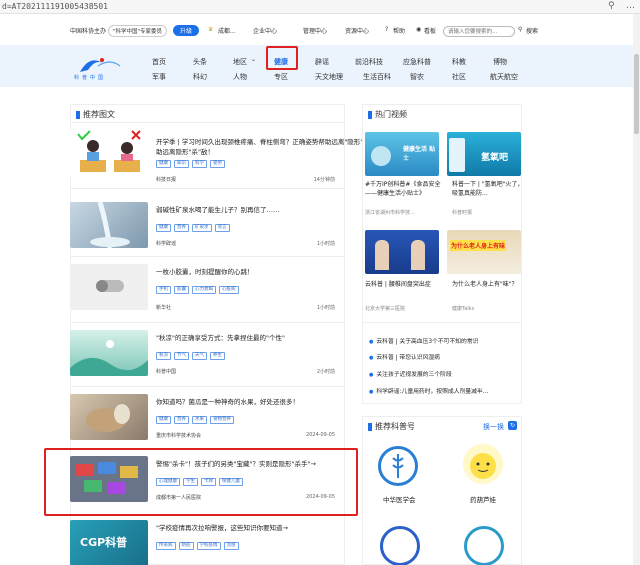 This screenshot has width=640, height=565. What do you see at coordinates (636, 289) in the screenshot?
I see `scrollbar` at bounding box center [636, 289].